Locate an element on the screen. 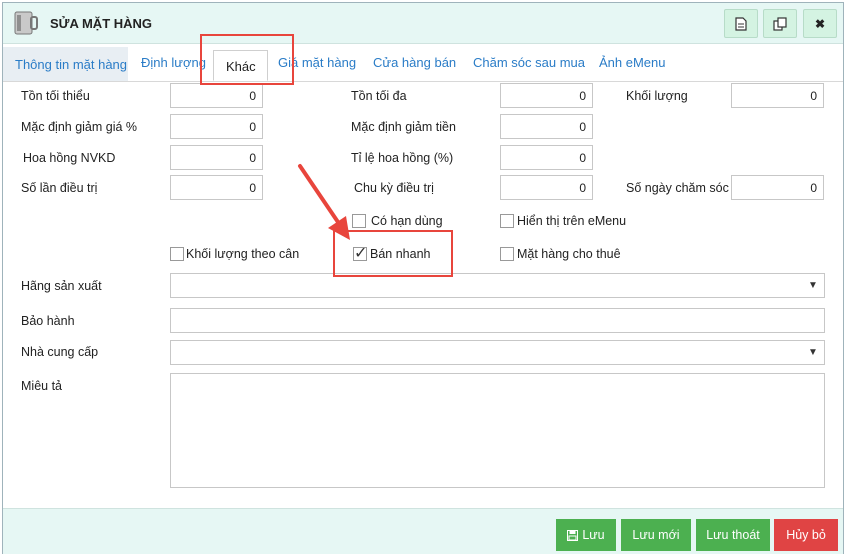 The height and width of the screenshot is (558, 848). default-discount-amount-label: Mặc định giảm tiền is located at coordinates (403, 127).